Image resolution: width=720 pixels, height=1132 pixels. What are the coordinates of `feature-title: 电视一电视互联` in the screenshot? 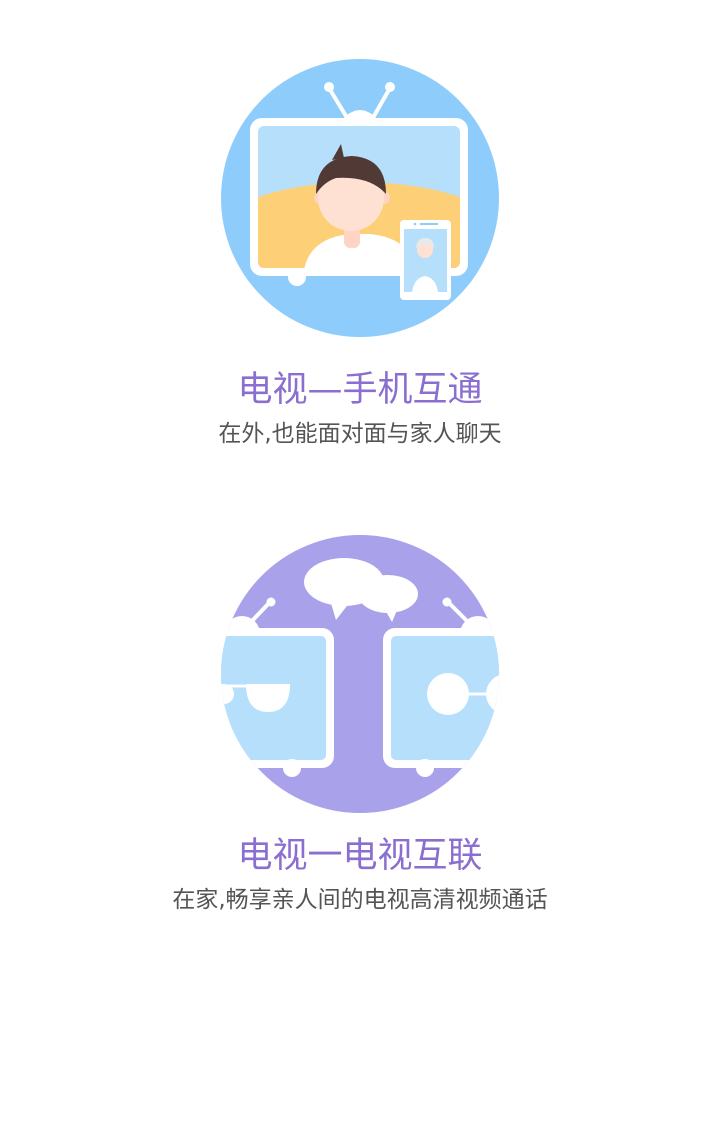 It's located at (360, 856).